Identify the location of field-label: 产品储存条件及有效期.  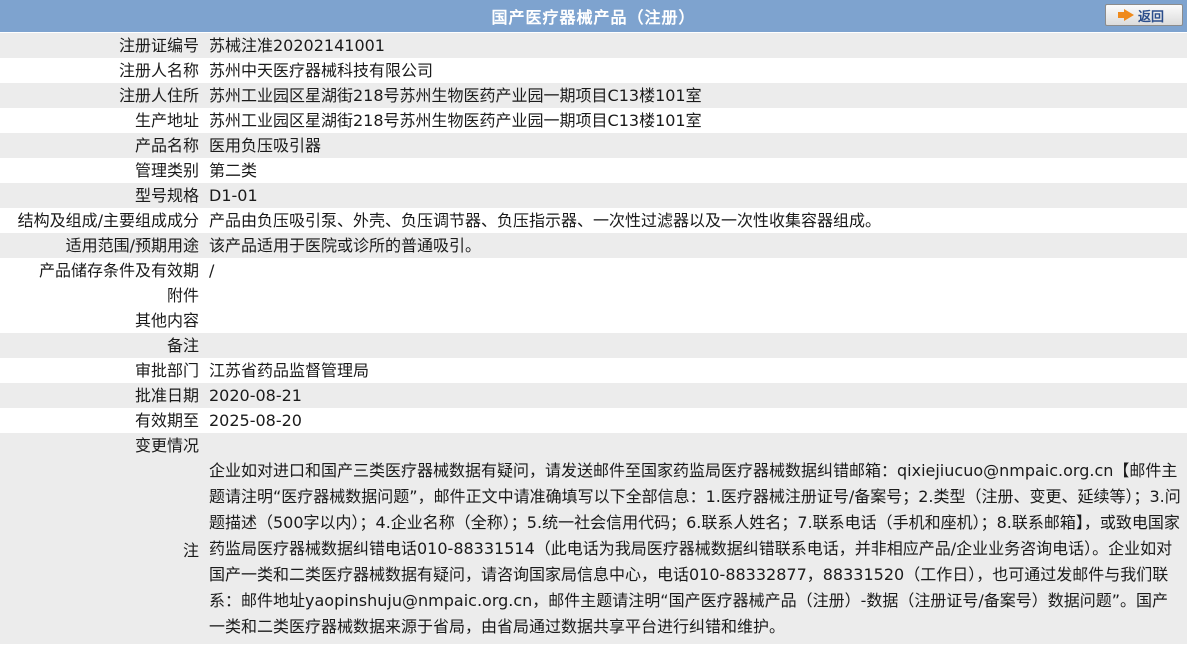
(118, 270).